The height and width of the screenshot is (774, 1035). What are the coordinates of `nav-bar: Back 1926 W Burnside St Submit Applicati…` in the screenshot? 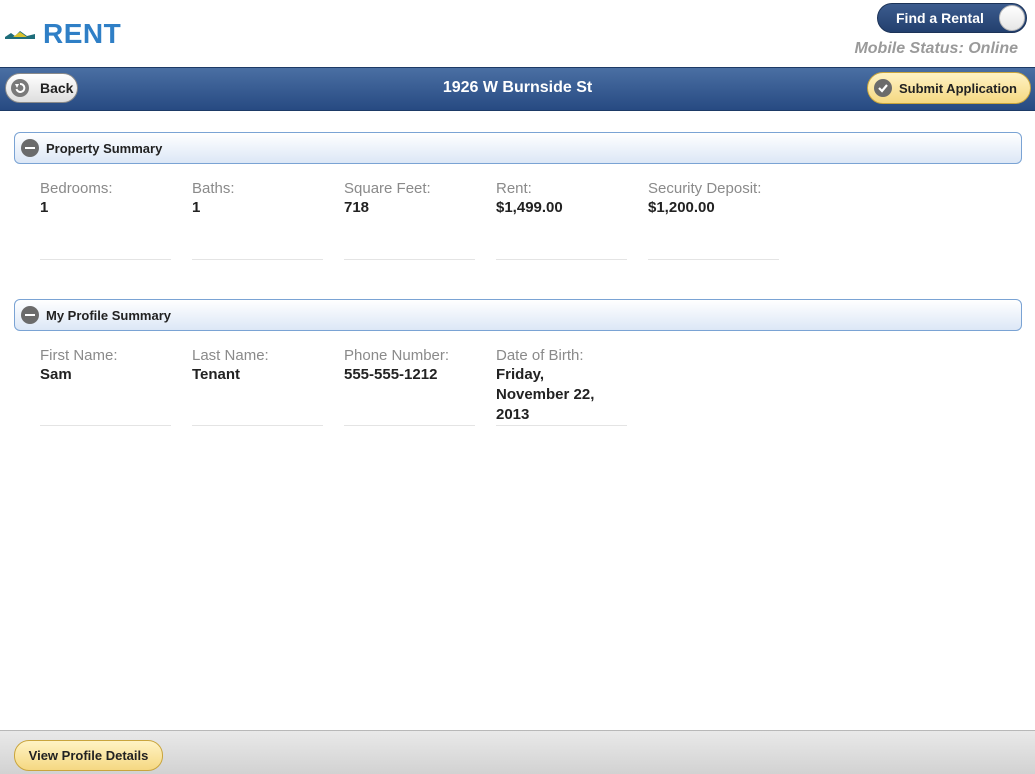 It's located at (517, 89).